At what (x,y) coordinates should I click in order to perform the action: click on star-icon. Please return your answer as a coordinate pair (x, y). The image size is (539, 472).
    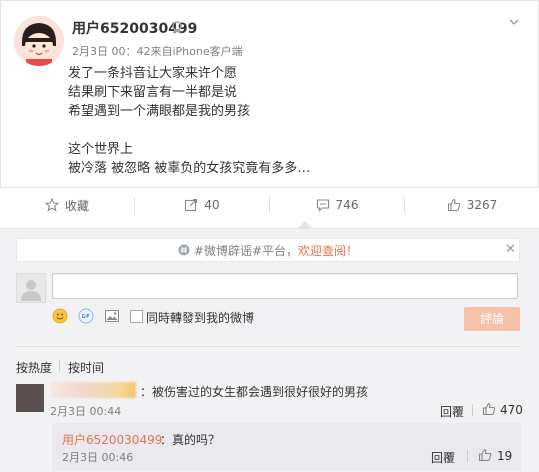
    Looking at the image, I should click on (51, 205).